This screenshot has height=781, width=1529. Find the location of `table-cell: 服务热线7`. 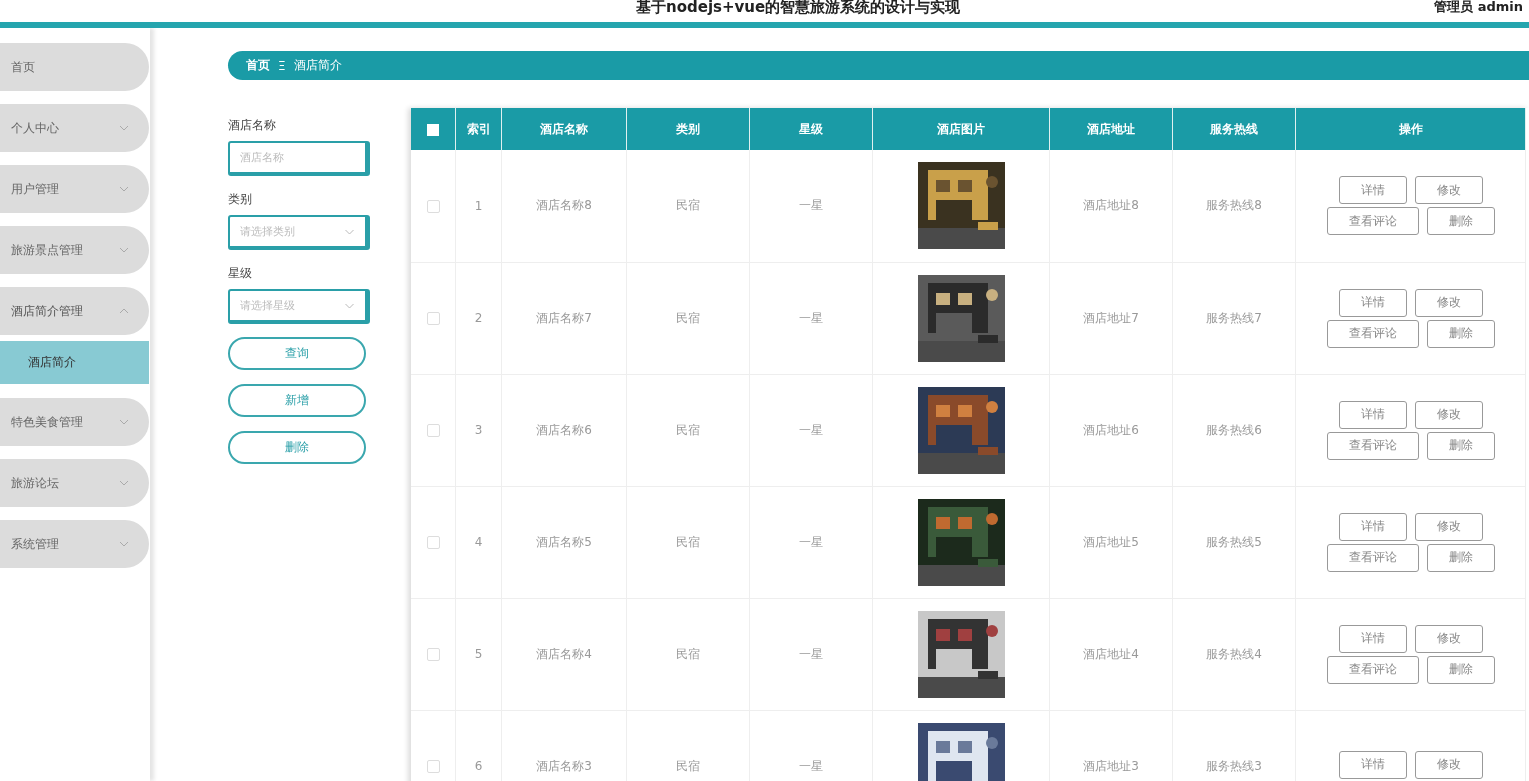

table-cell: 服务热线7 is located at coordinates (1234, 317).